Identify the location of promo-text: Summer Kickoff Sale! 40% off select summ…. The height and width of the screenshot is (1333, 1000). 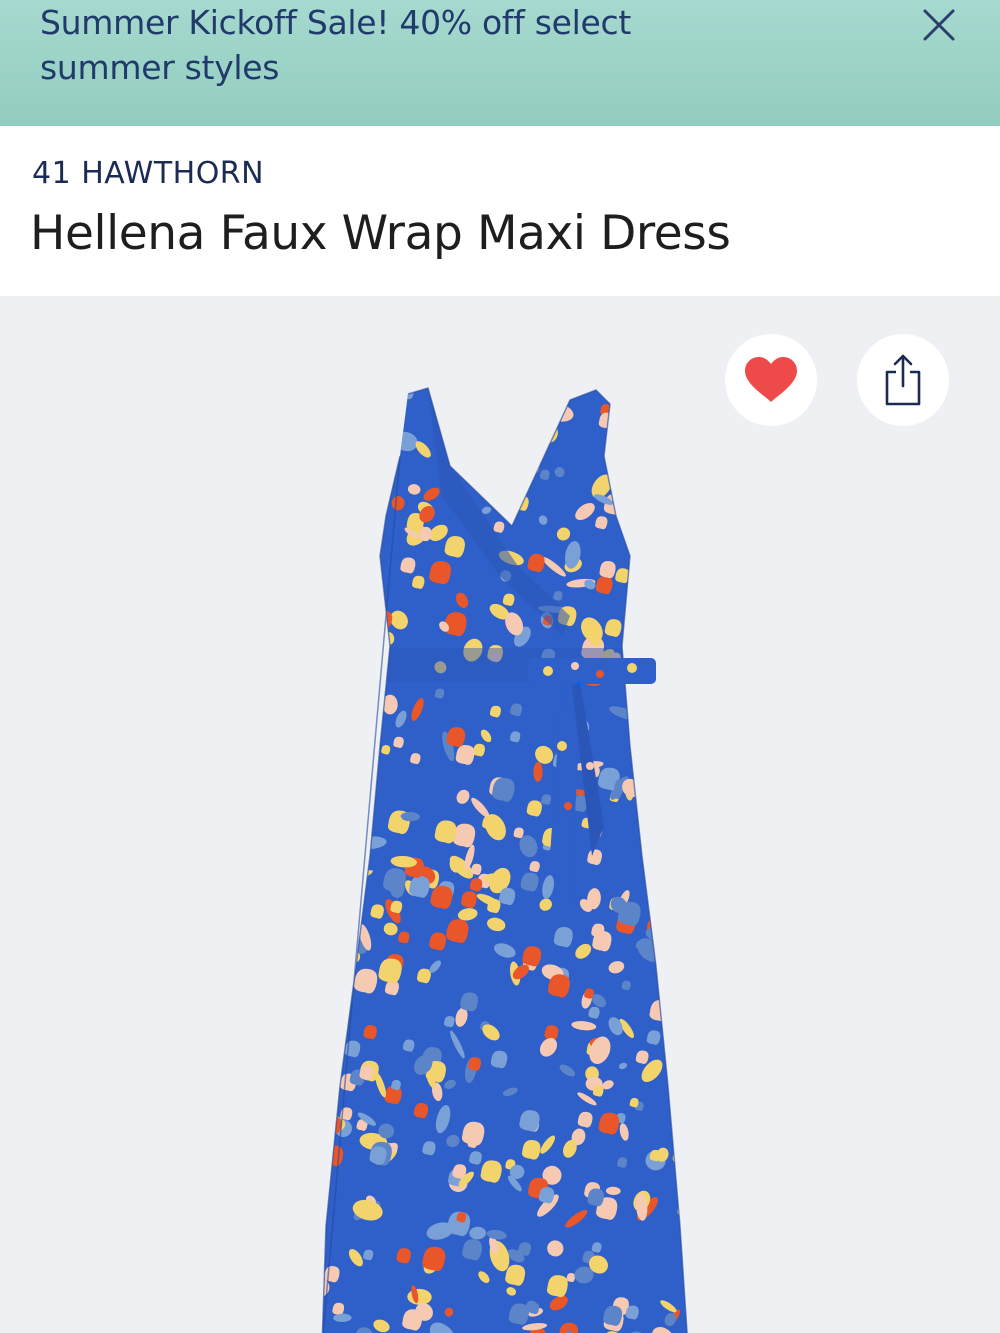
(390, 45).